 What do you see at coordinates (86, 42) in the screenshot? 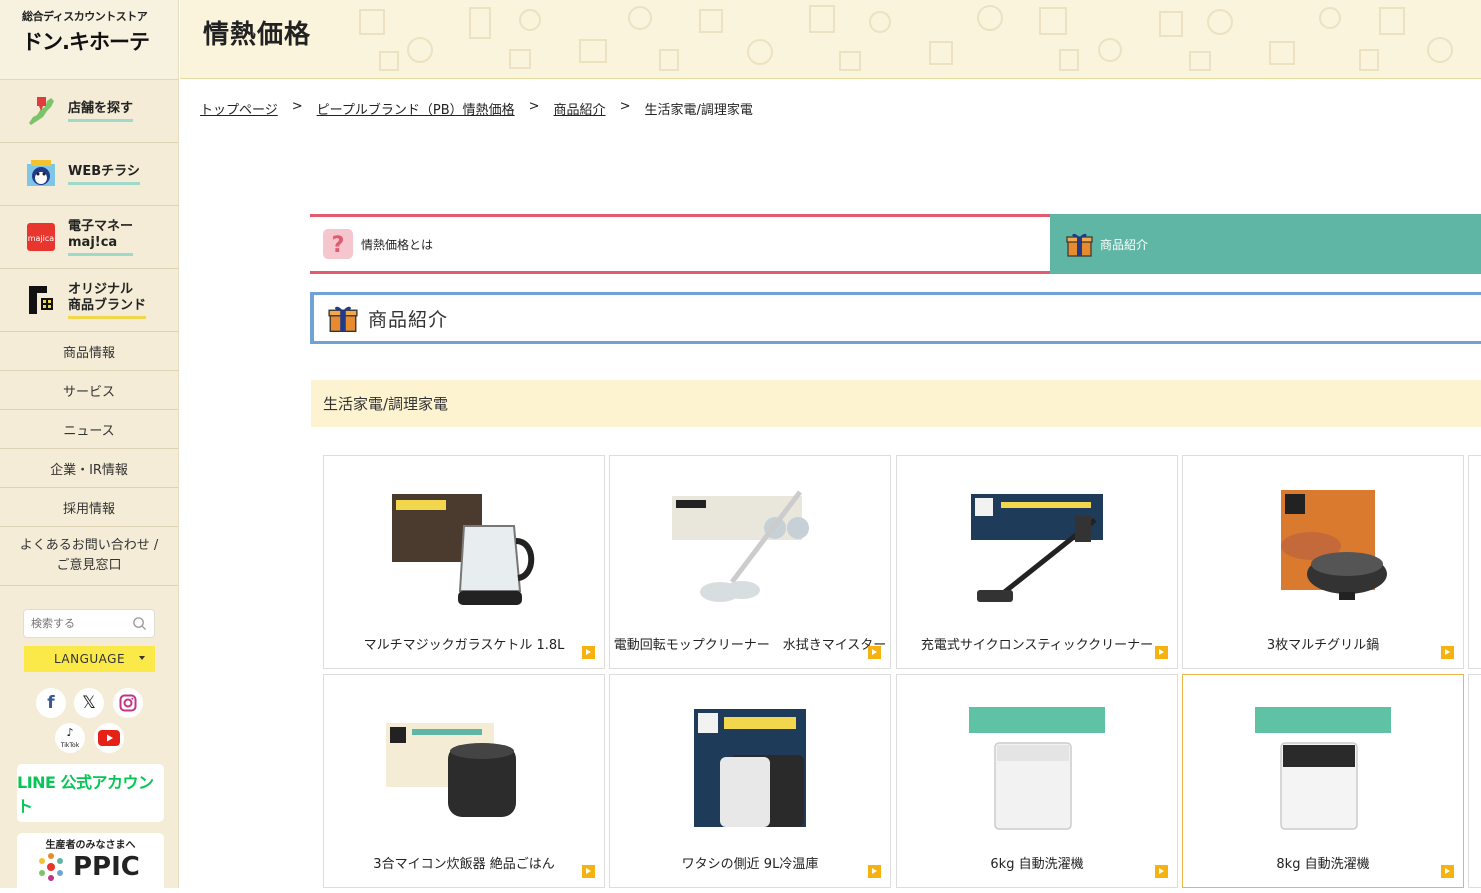
I see `logo-text: ドン.キホーテ` at bounding box center [86, 42].